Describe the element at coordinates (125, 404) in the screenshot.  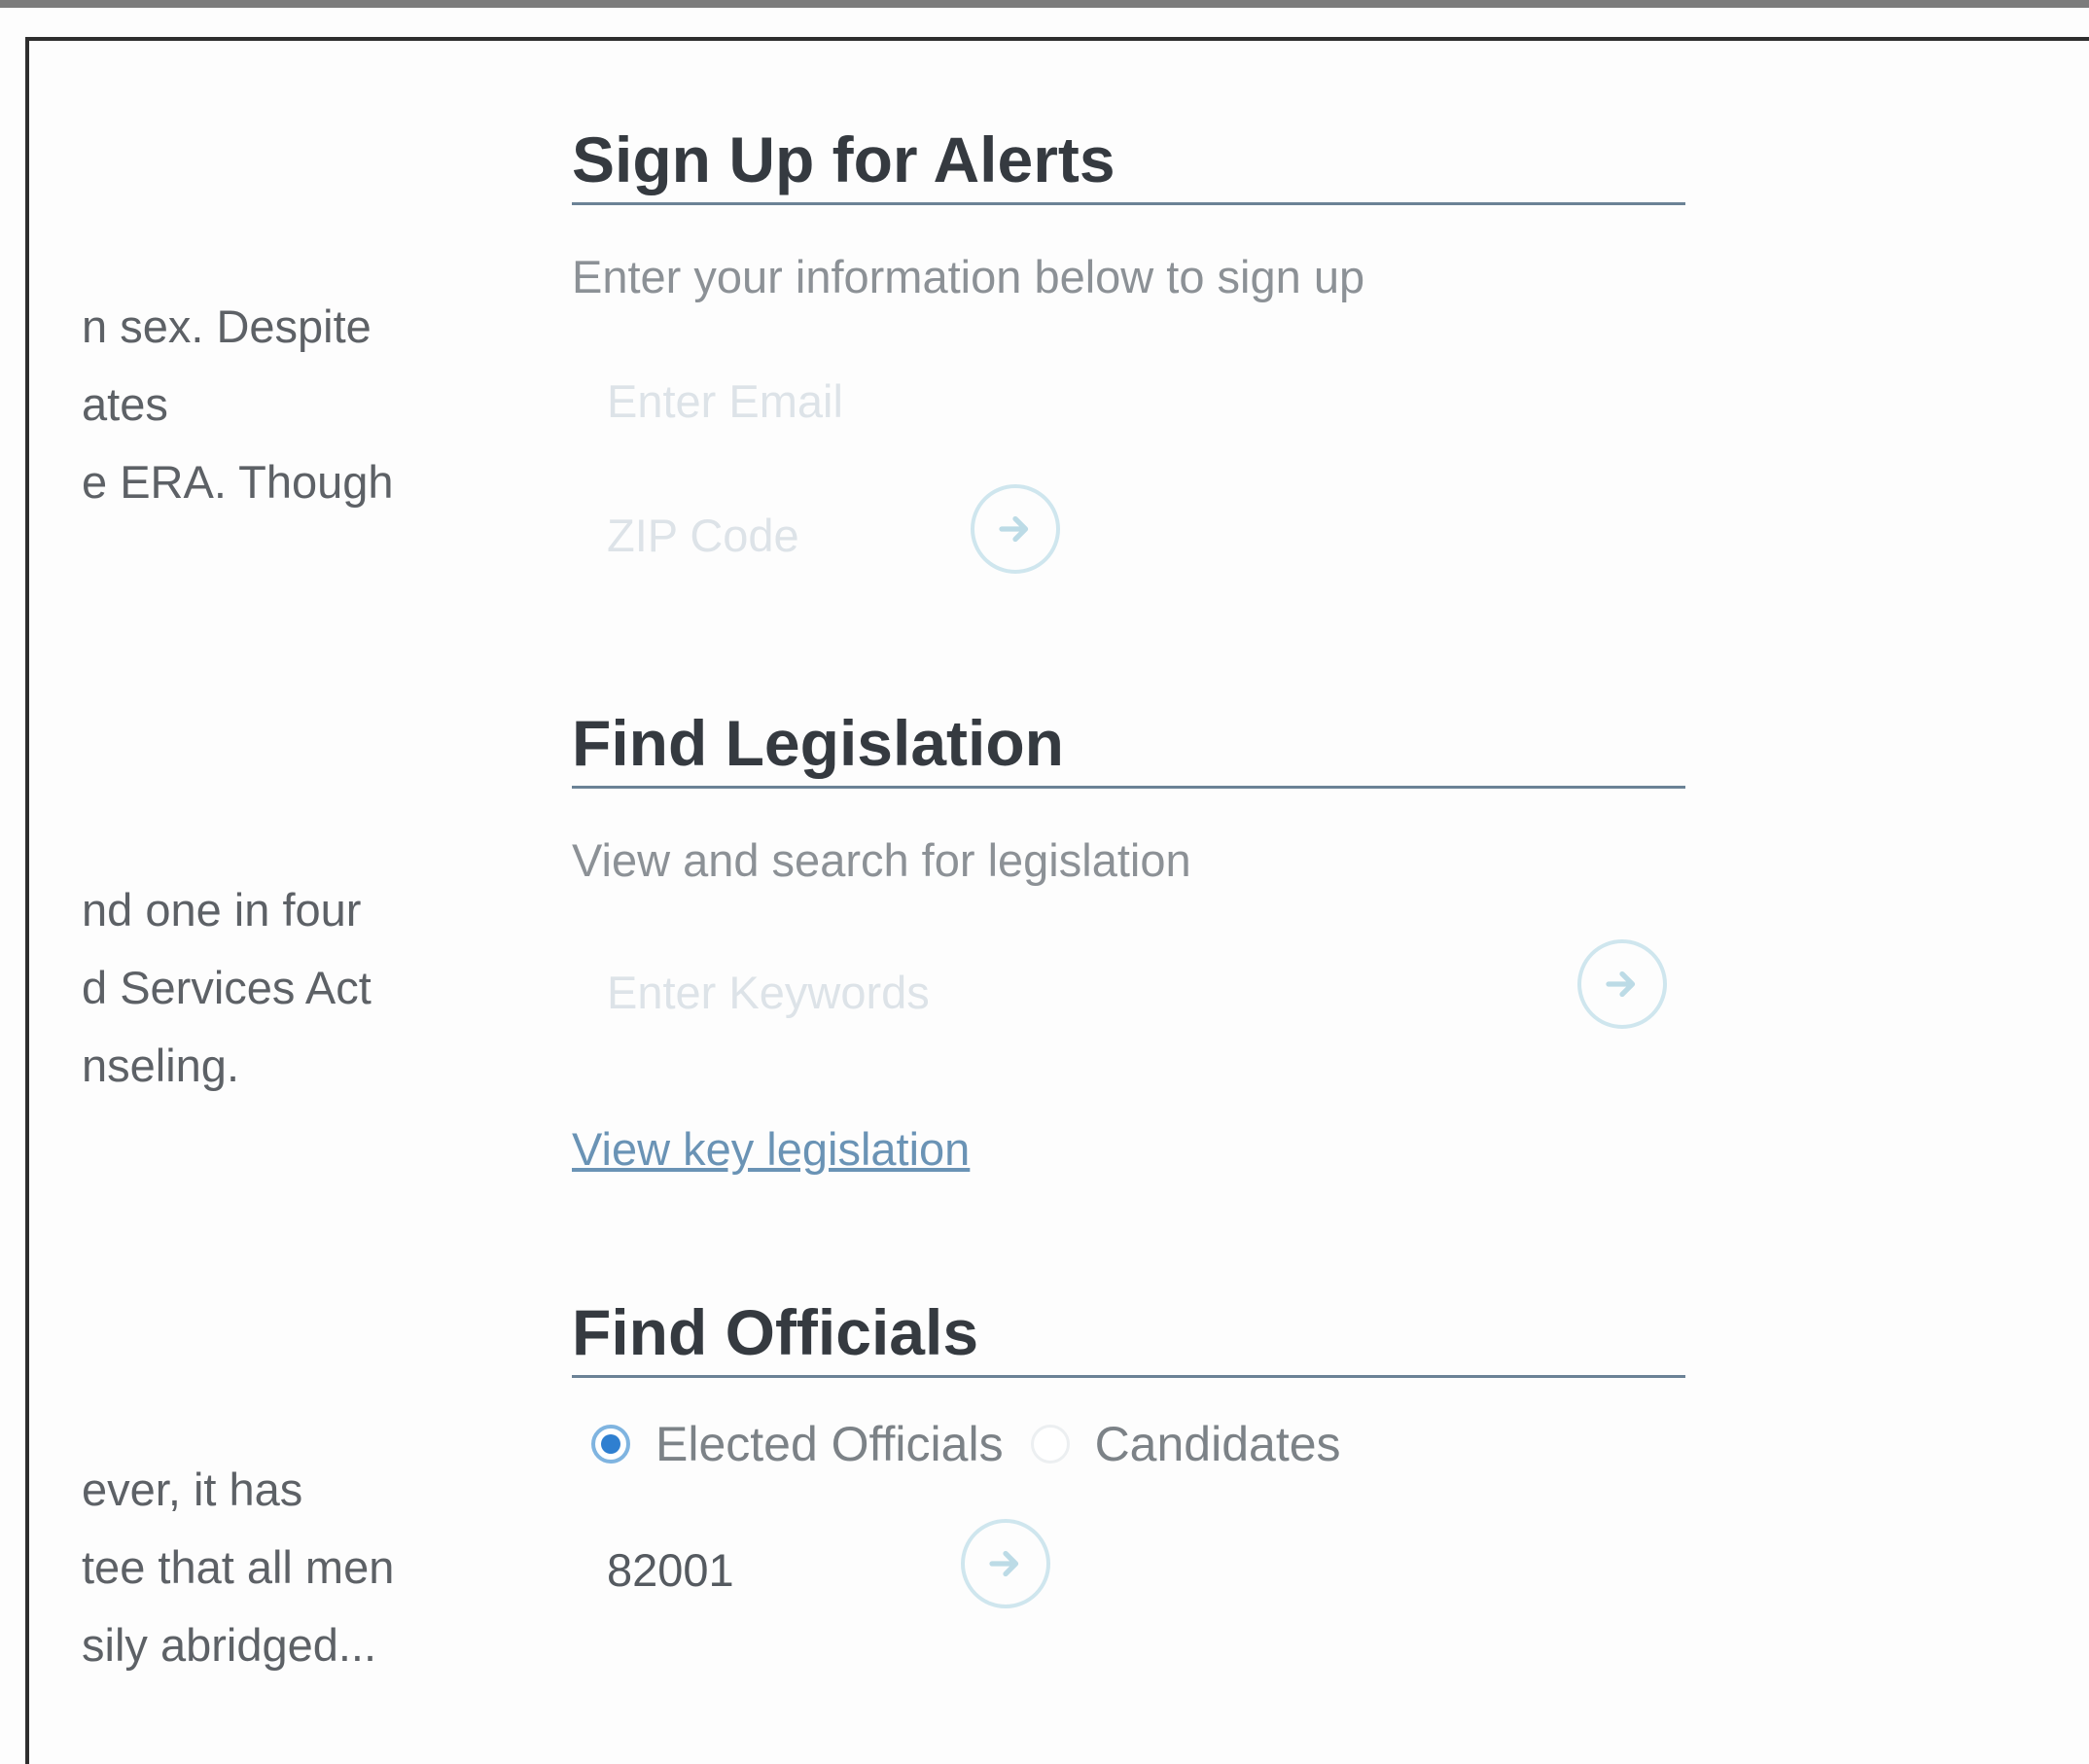
I see `article-line: ates` at that location.